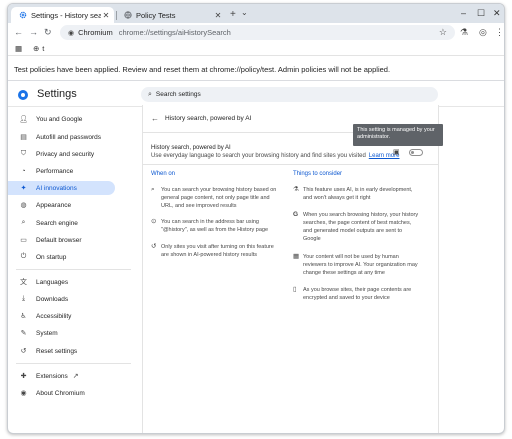 This screenshot has width=512, height=439. What do you see at coordinates (443, 32) in the screenshot?
I see `bookmark-star-icon: ☆` at bounding box center [443, 32].